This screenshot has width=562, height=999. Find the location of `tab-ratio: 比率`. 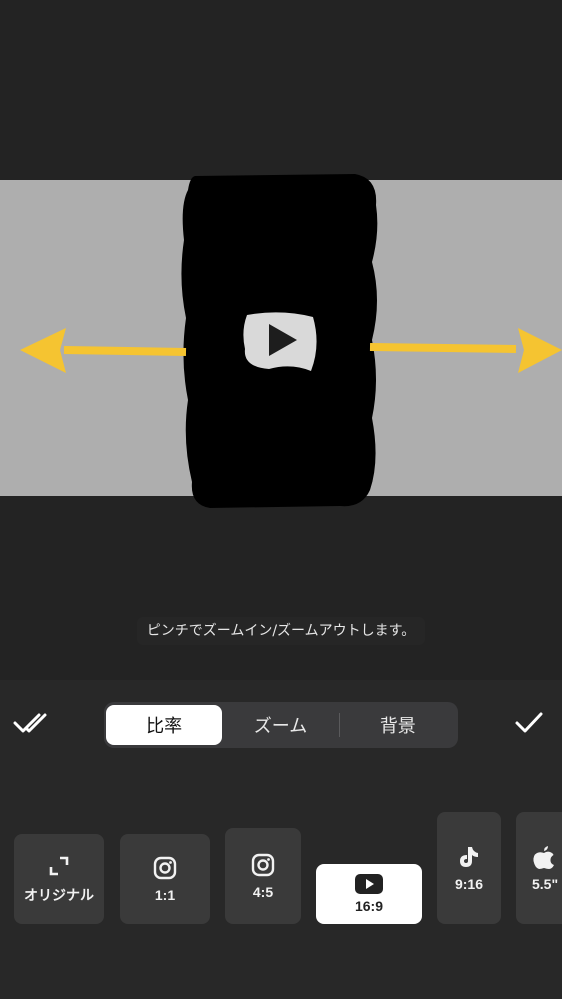

tab-ratio: 比率 is located at coordinates (164, 725).